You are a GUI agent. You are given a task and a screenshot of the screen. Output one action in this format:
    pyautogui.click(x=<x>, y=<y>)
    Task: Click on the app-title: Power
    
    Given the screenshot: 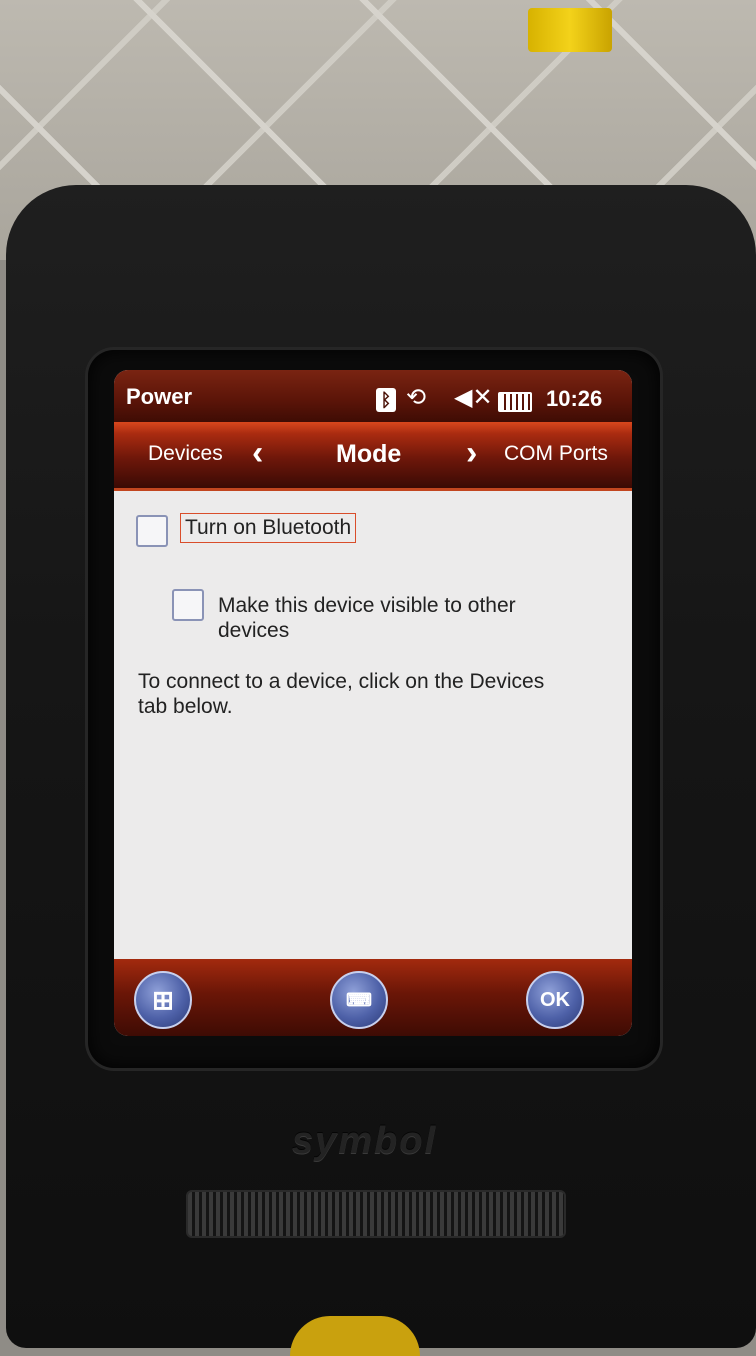 What is the action you would take?
    pyautogui.click(x=159, y=396)
    